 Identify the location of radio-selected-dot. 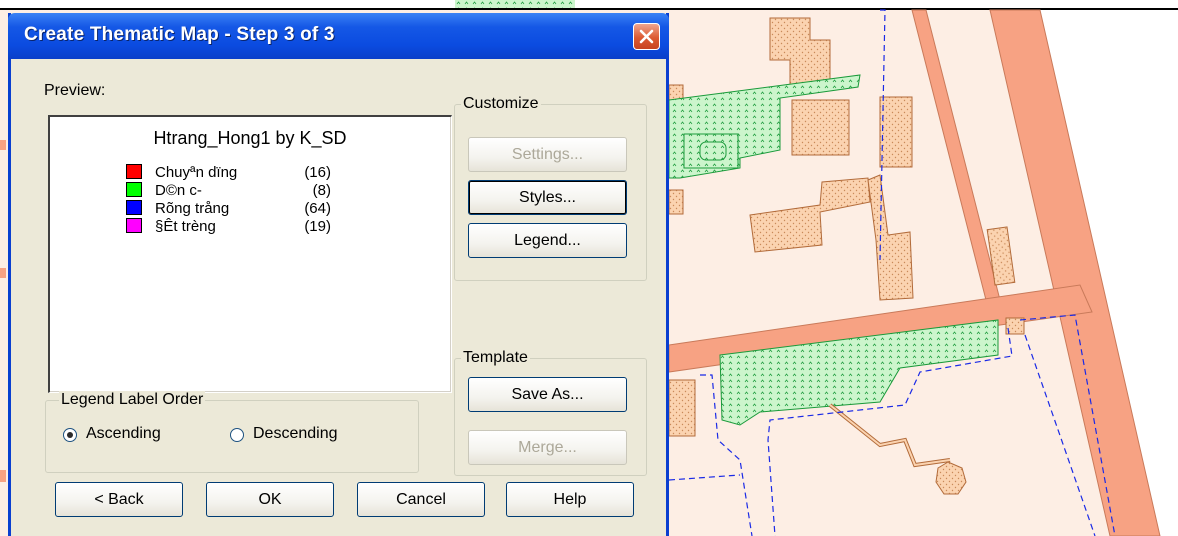
(70, 435).